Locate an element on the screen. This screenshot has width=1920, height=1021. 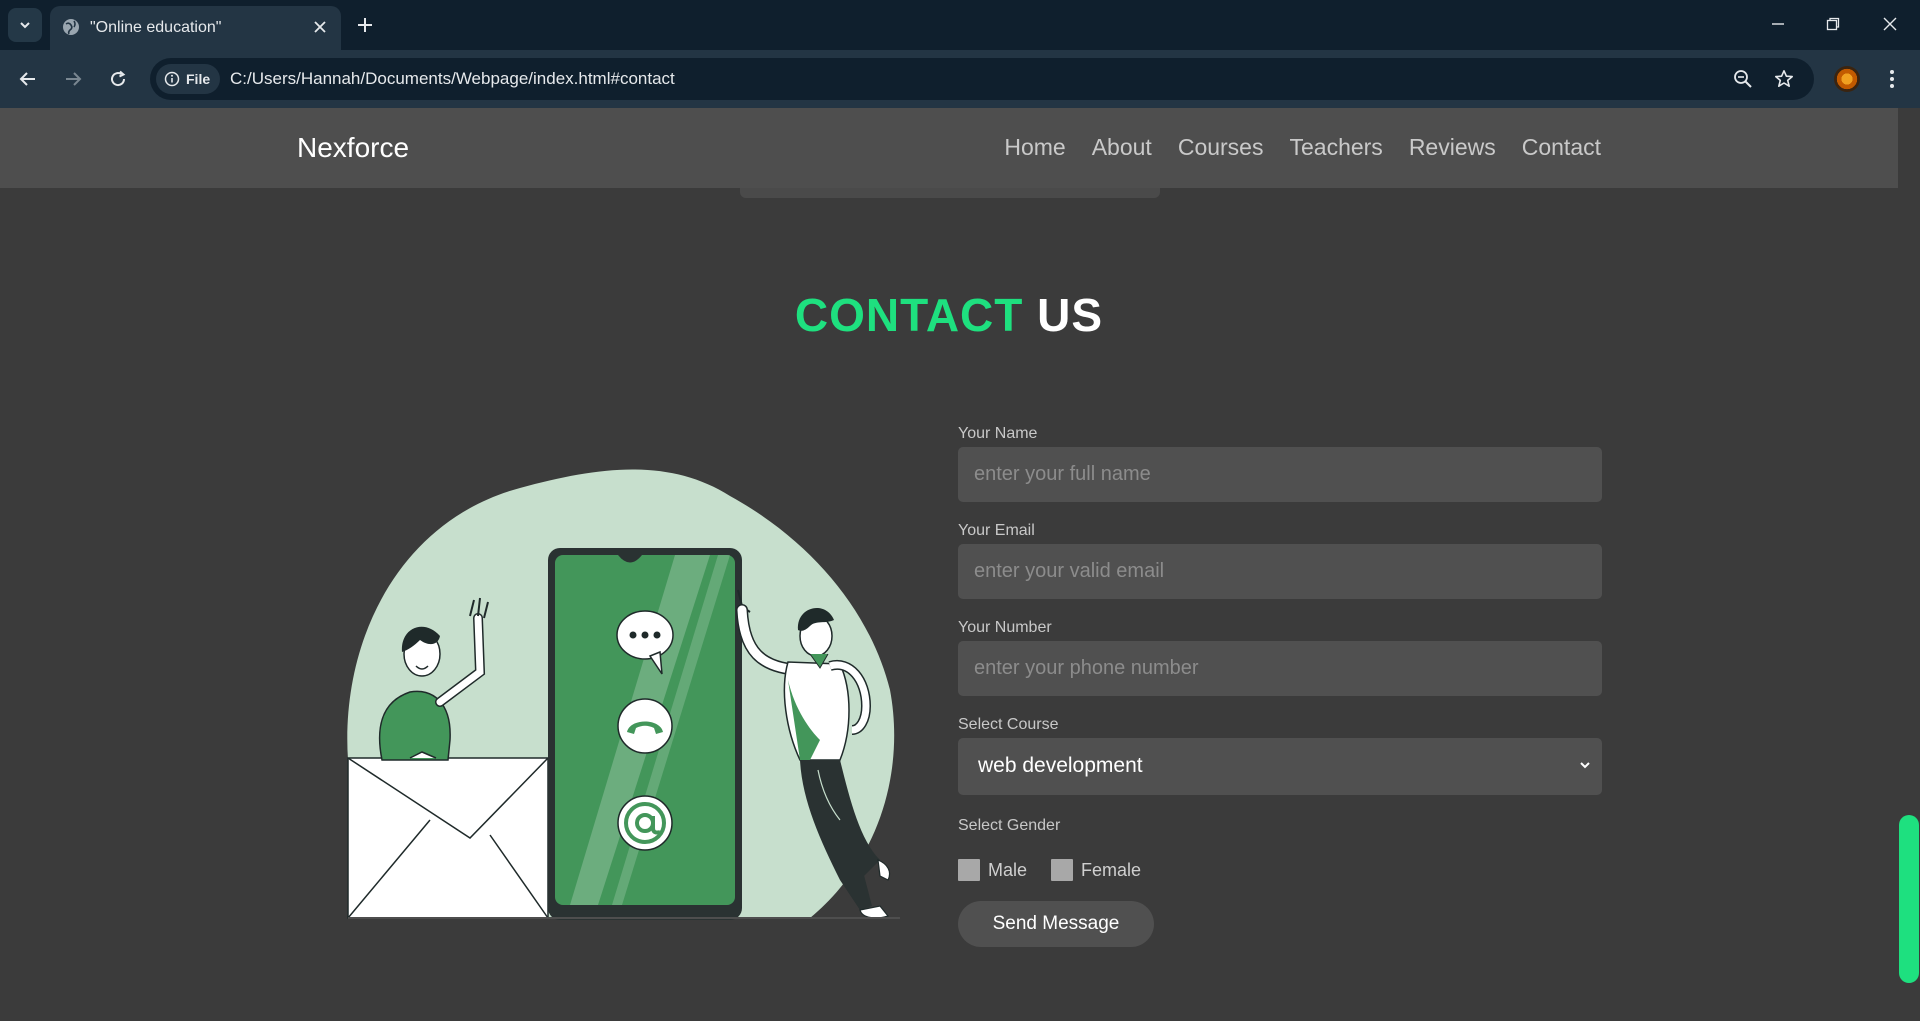
zoom-button is located at coordinates (1743, 79).